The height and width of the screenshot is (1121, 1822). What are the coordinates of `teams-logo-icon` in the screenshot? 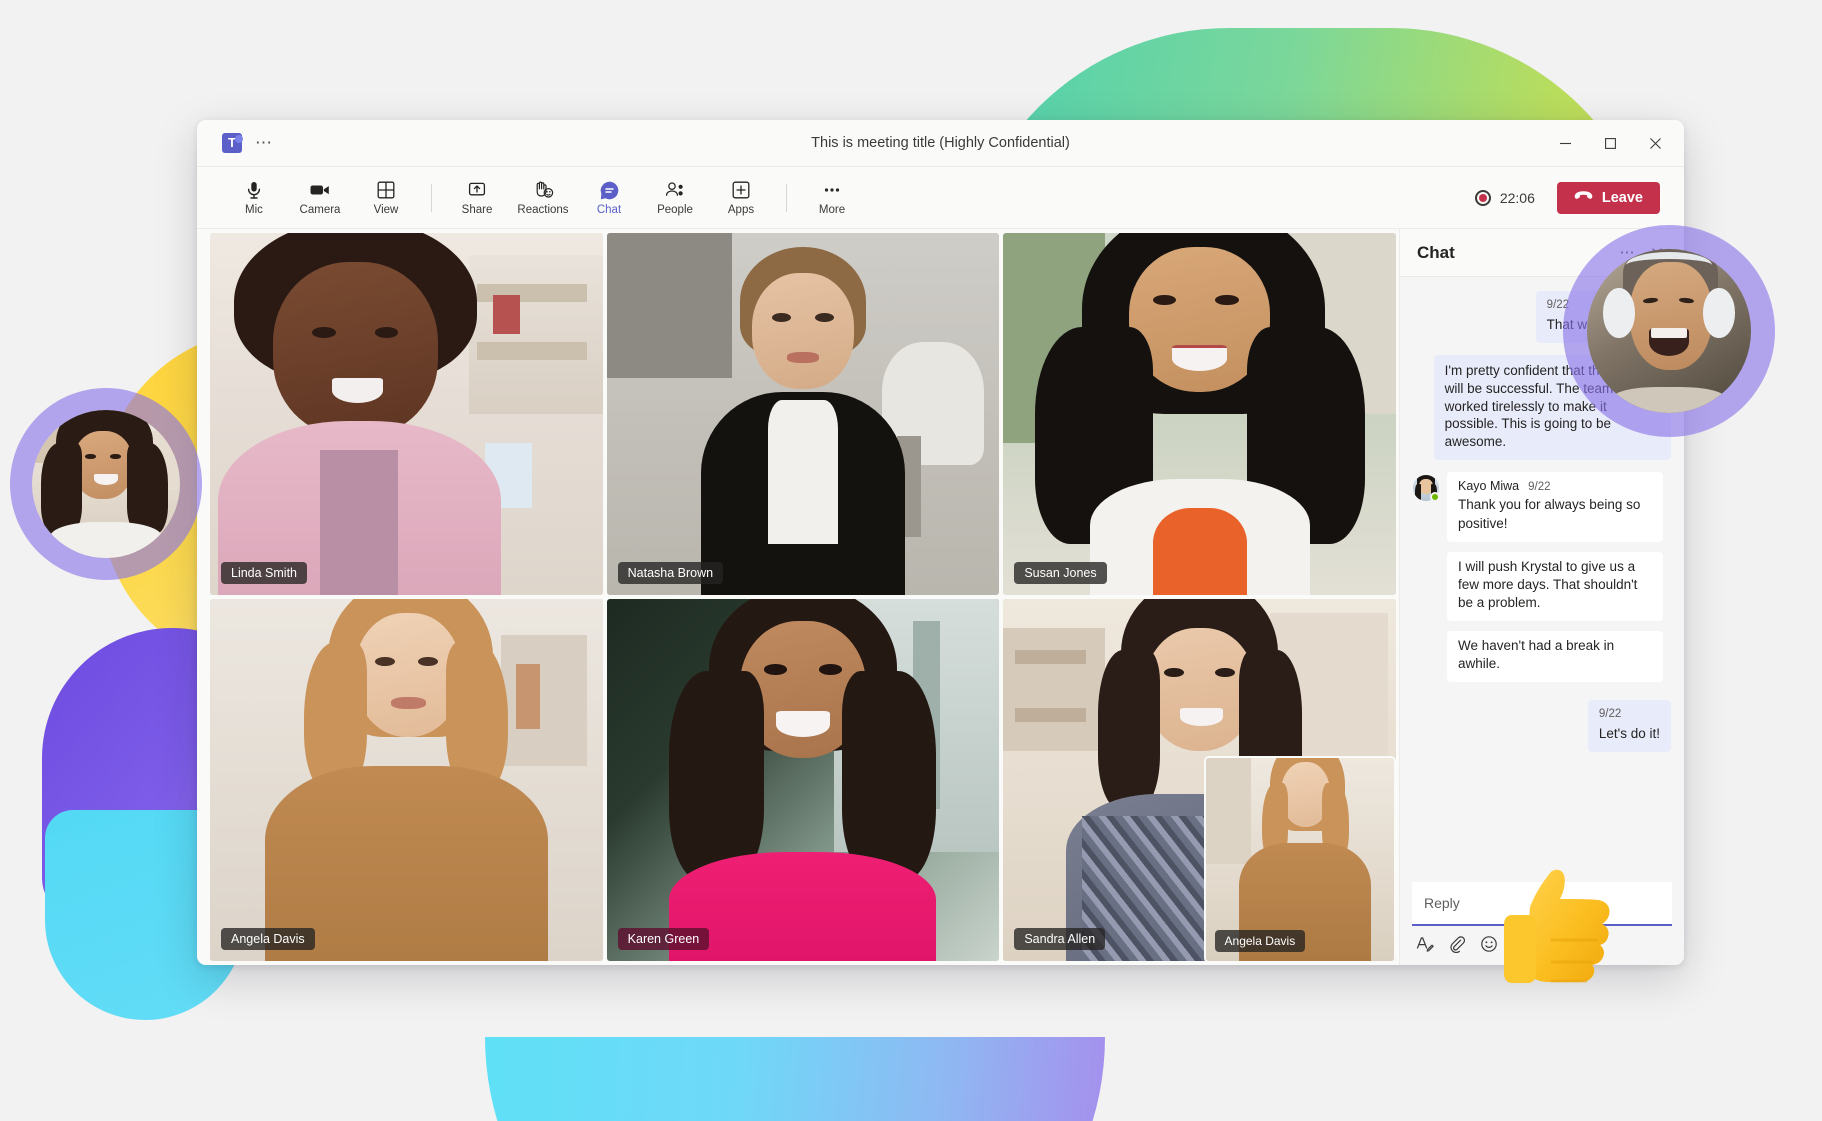 It's located at (232, 143).